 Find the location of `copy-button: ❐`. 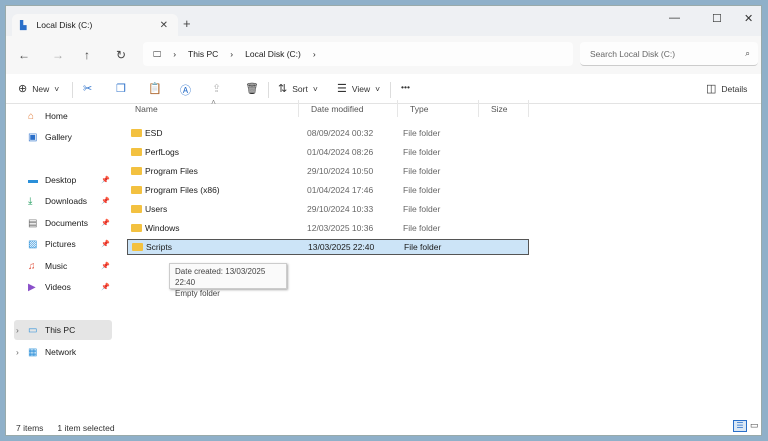

copy-button: ❐ is located at coordinates (121, 88).